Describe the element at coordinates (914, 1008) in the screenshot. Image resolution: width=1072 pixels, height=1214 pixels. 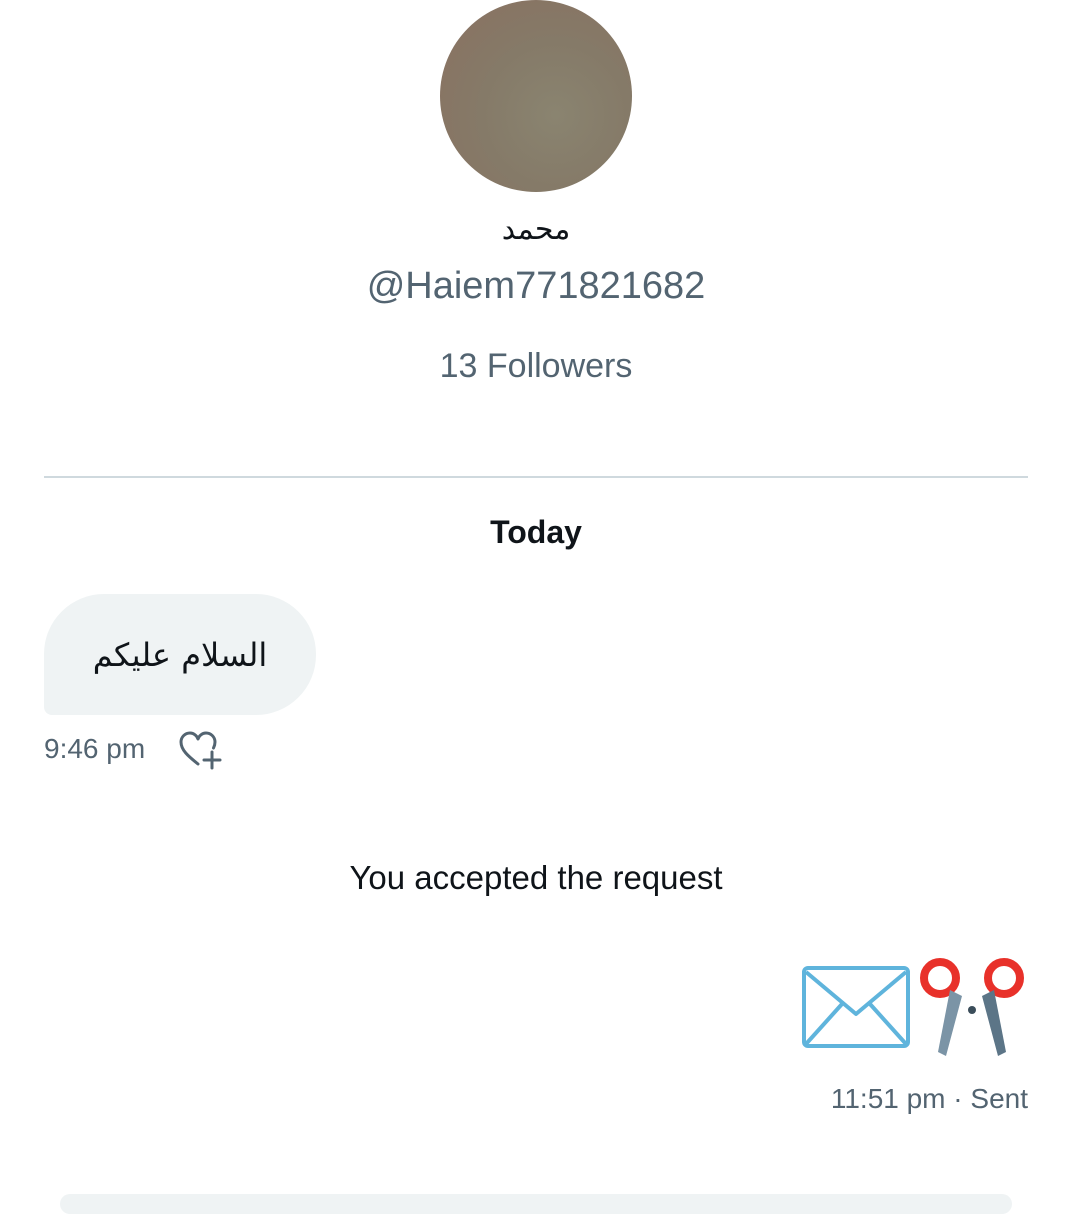
I see `outgoing-message` at that location.